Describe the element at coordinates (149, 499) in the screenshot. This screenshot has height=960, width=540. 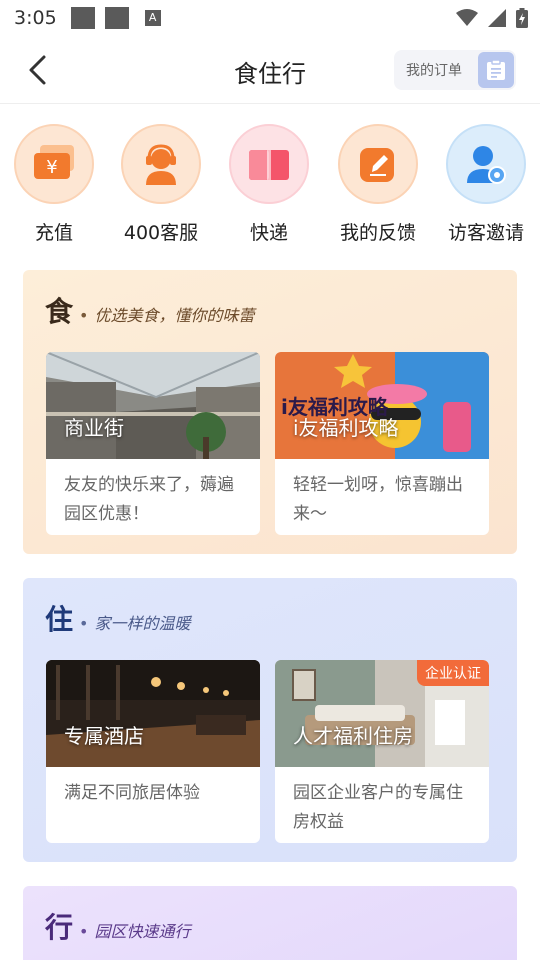
I see `card-desc: 友友的快乐来了，薅遍园区优惠！` at that location.